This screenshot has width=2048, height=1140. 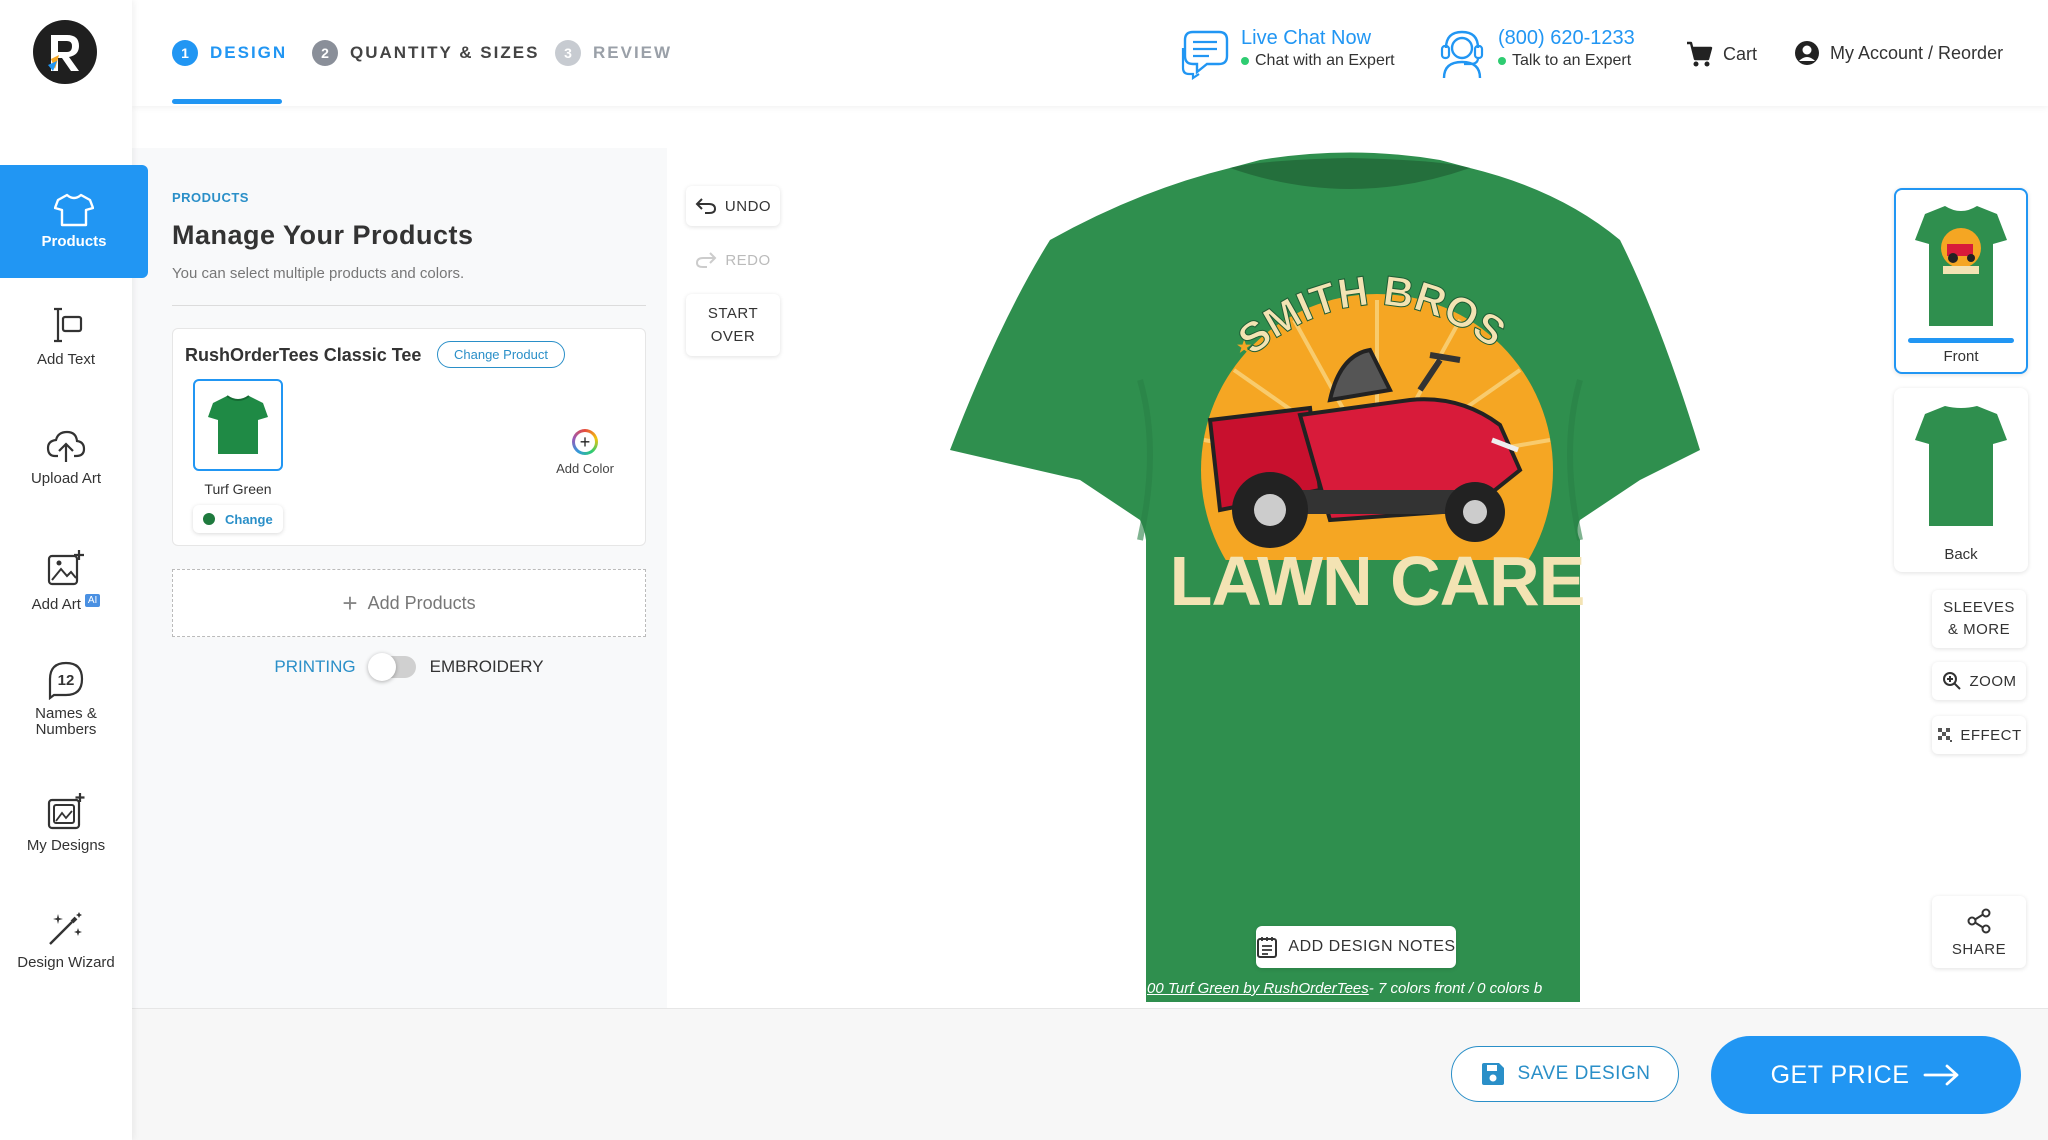 What do you see at coordinates (568, 53) in the screenshot?
I see `step-number: 3` at bounding box center [568, 53].